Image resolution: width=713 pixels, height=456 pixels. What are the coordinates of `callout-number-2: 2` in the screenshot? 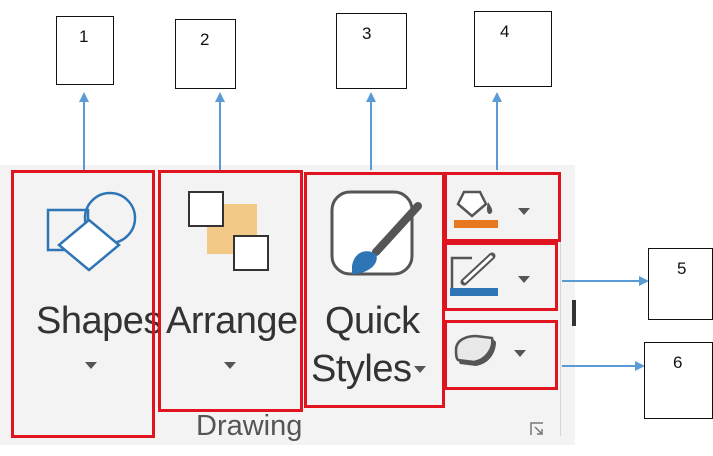 It's located at (205, 39).